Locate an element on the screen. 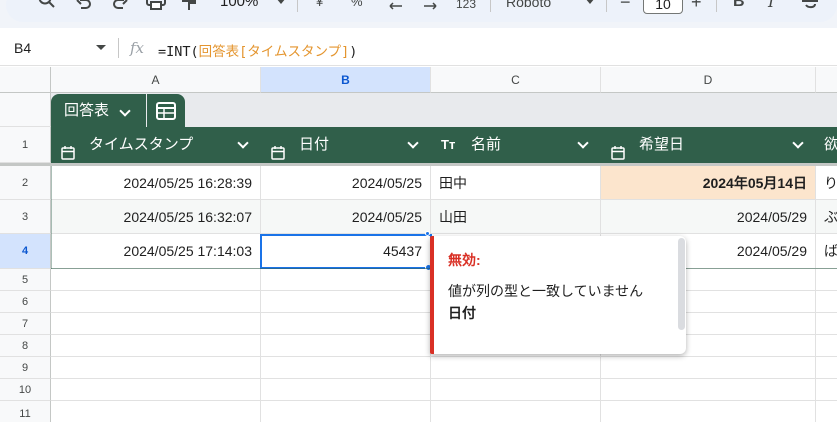  table-cell-d2: 2024年05月14日 is located at coordinates (708, 183).